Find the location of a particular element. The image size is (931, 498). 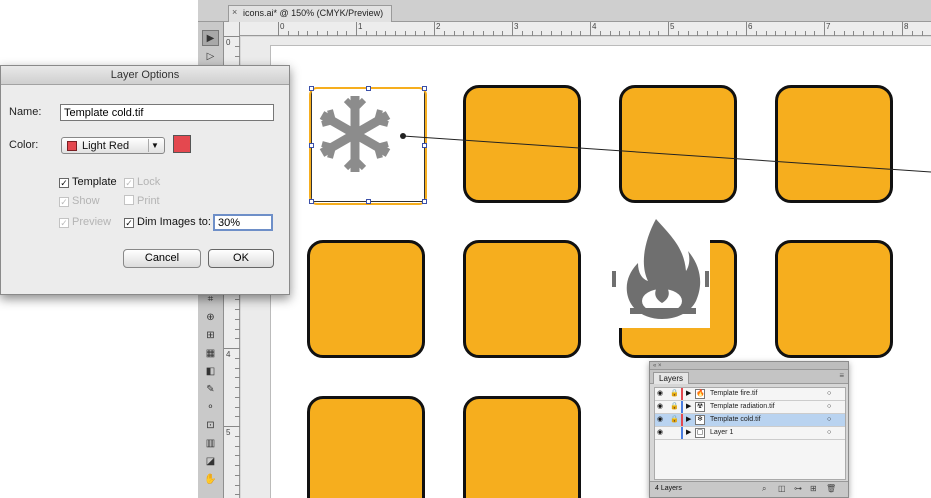

lock-icon is located at coordinates (674, 433).